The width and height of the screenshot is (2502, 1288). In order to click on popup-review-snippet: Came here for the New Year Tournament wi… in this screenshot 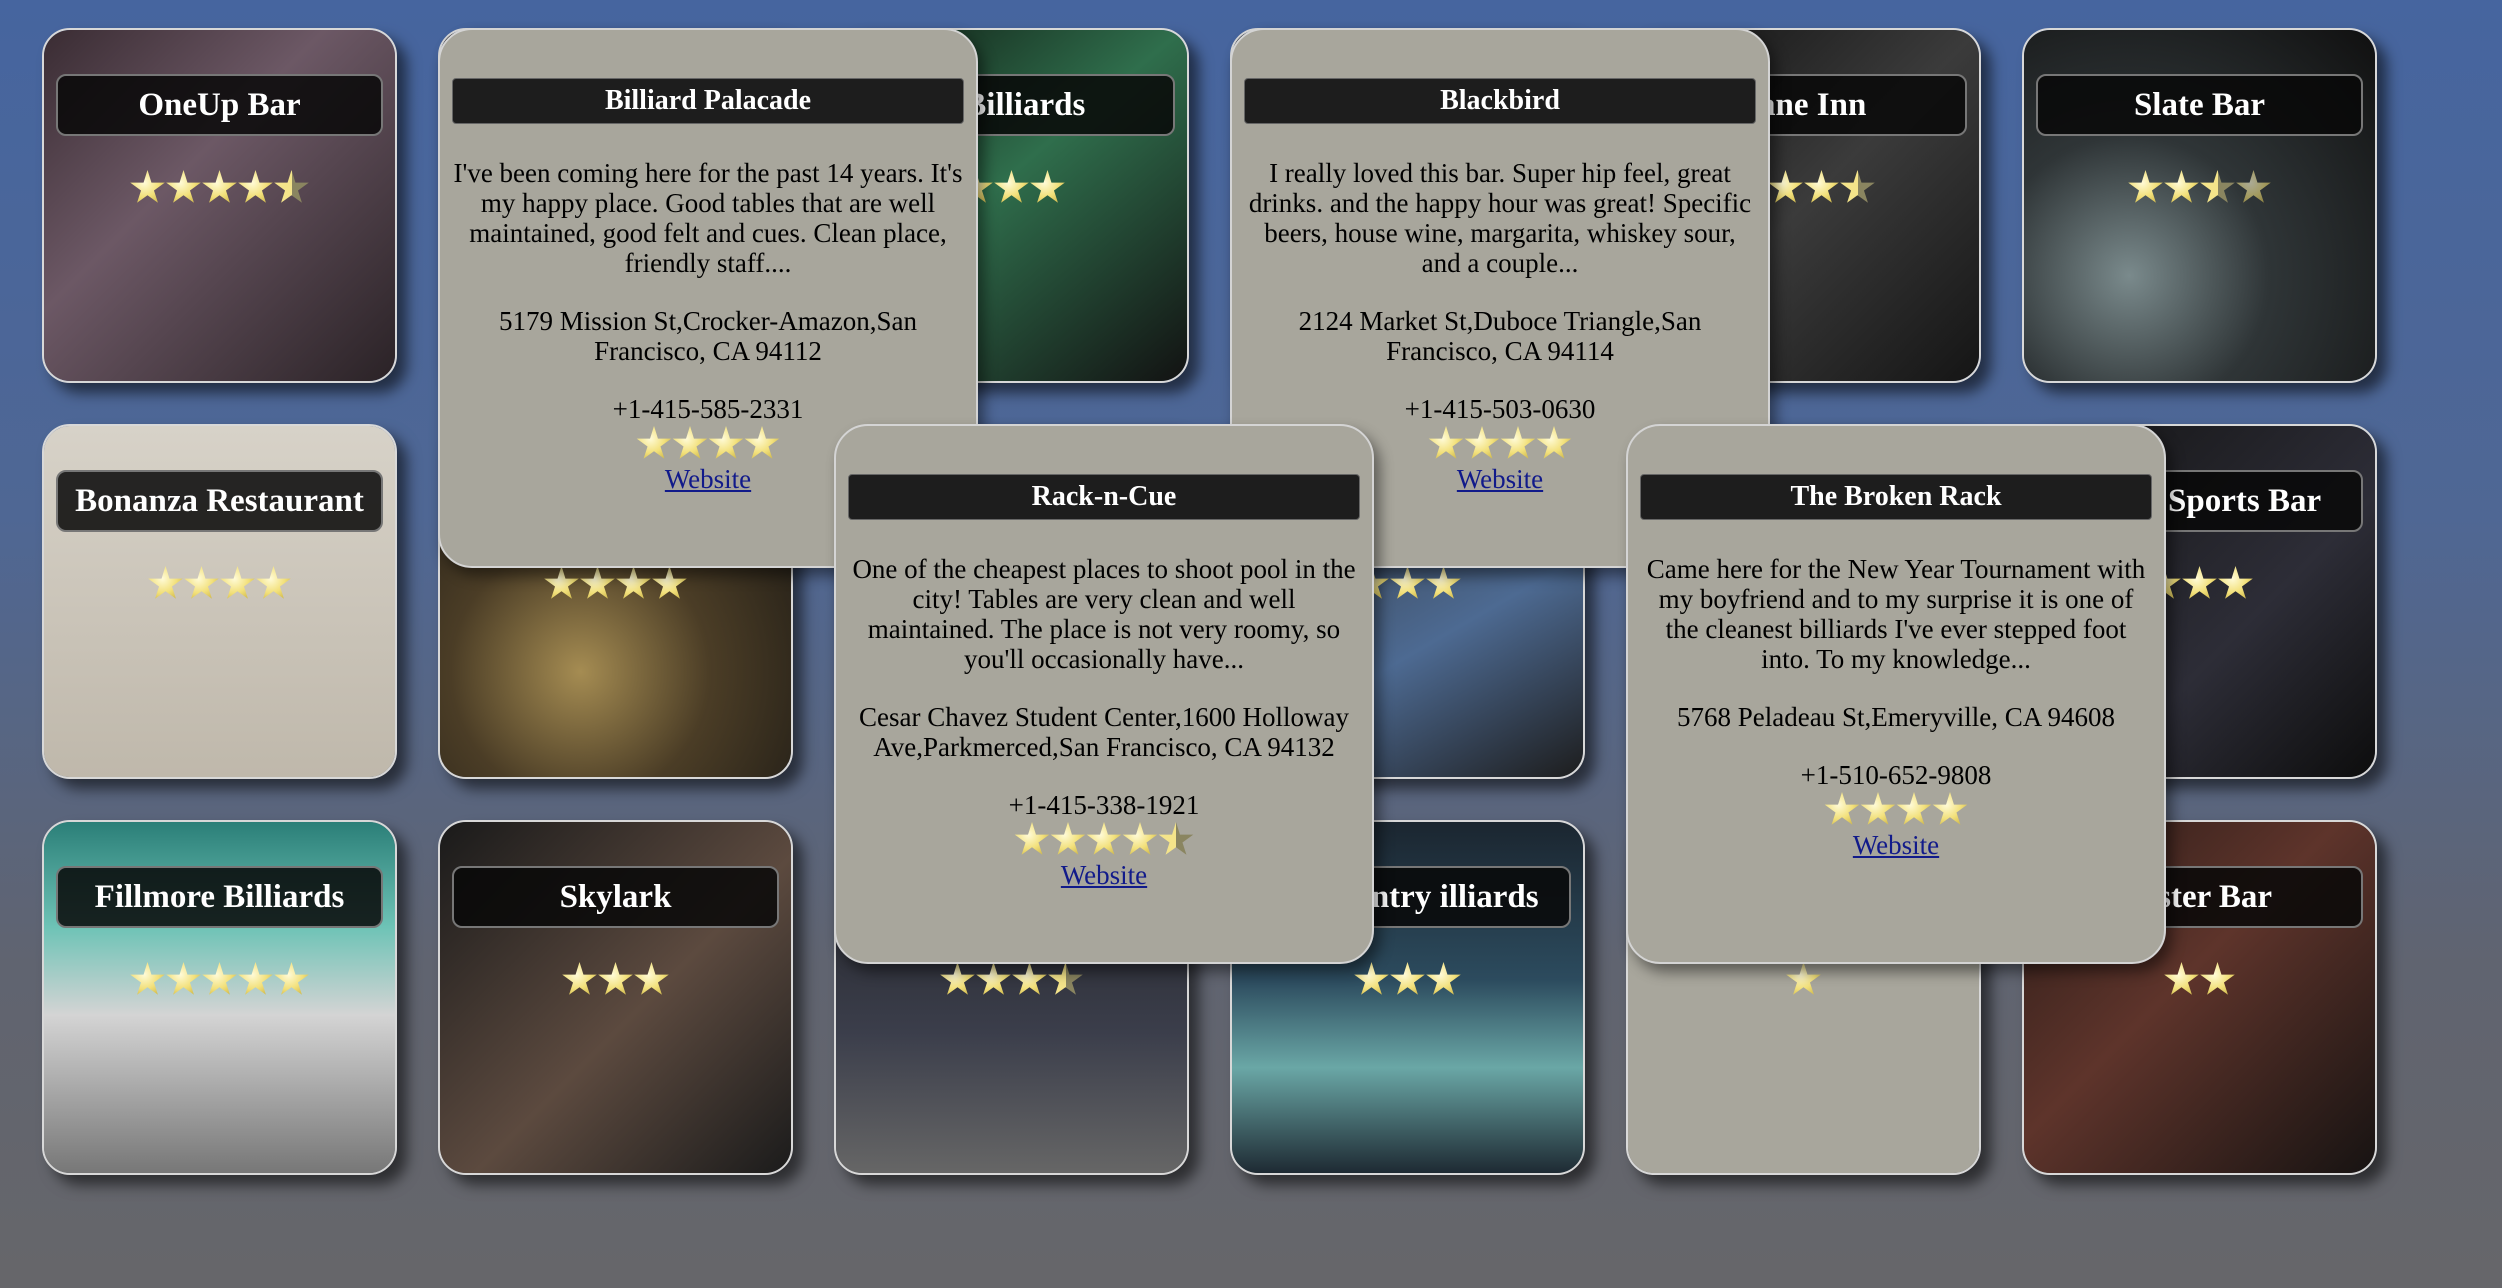, I will do `click(1896, 614)`.